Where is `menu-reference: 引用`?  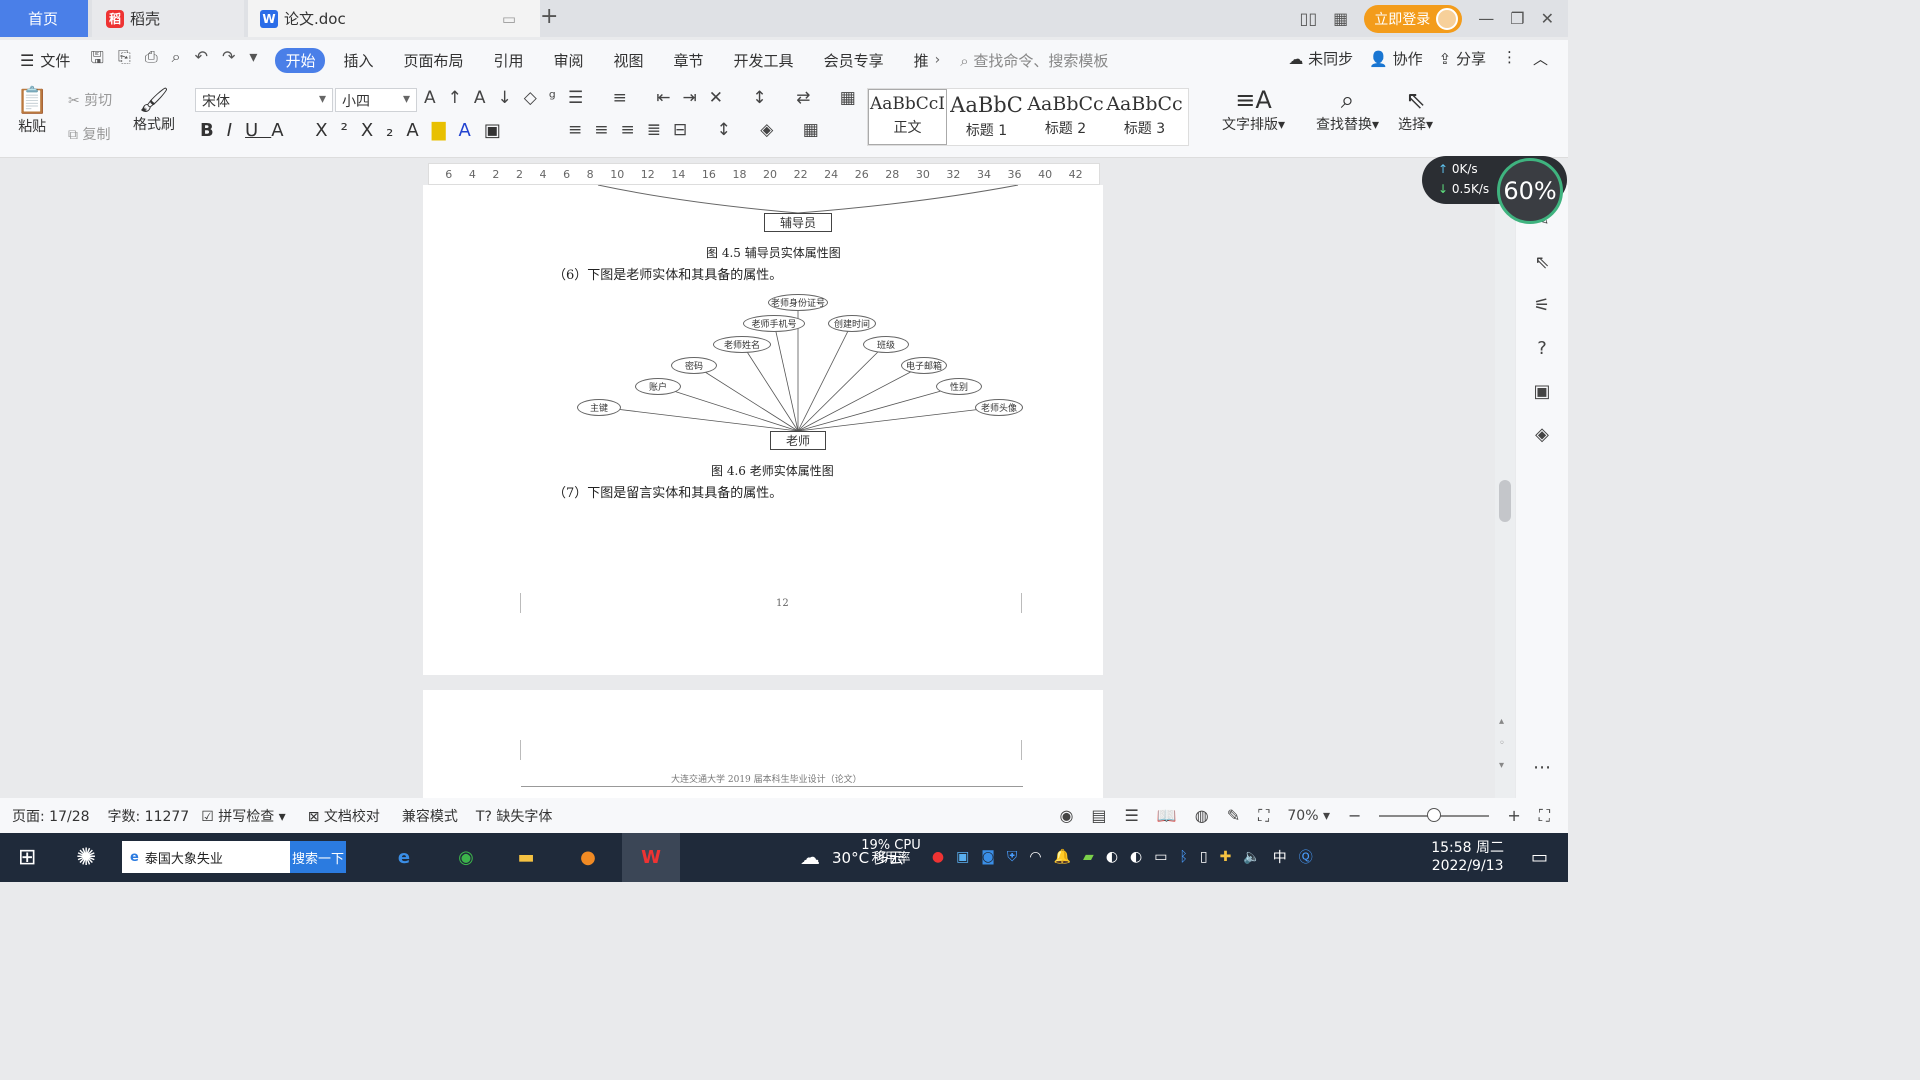
menu-reference: 引用 is located at coordinates (508, 60).